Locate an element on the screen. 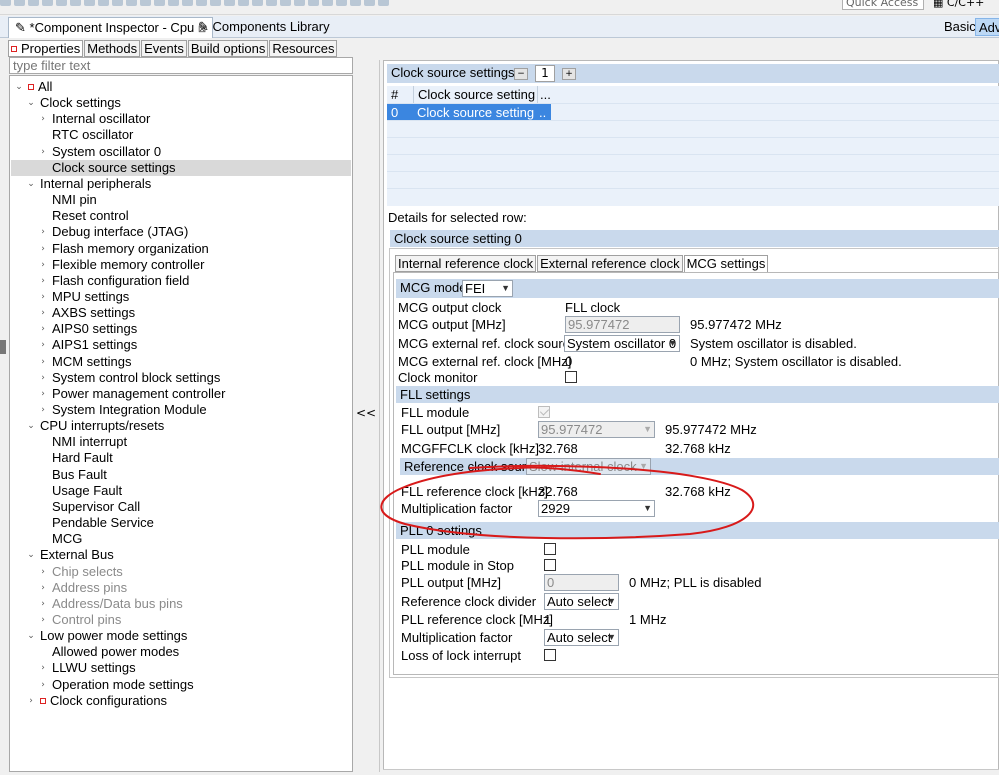 This screenshot has width=999, height=775. tree-item: Clock settings is located at coordinates (80, 103).